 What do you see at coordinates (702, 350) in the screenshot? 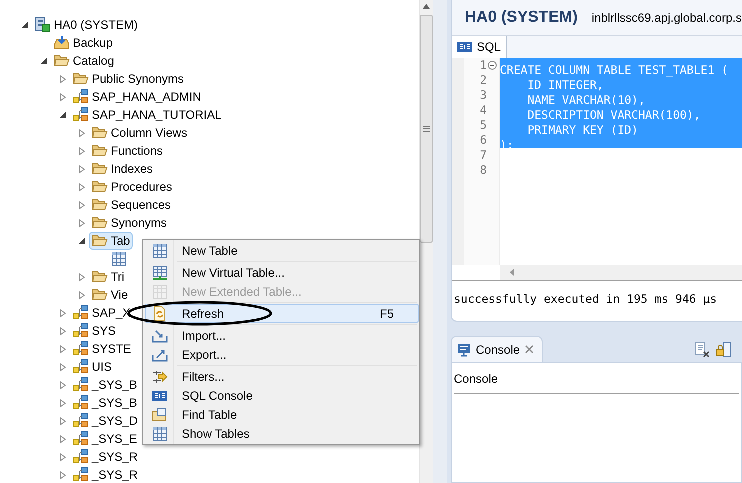
I see `clear-console-icon` at bounding box center [702, 350].